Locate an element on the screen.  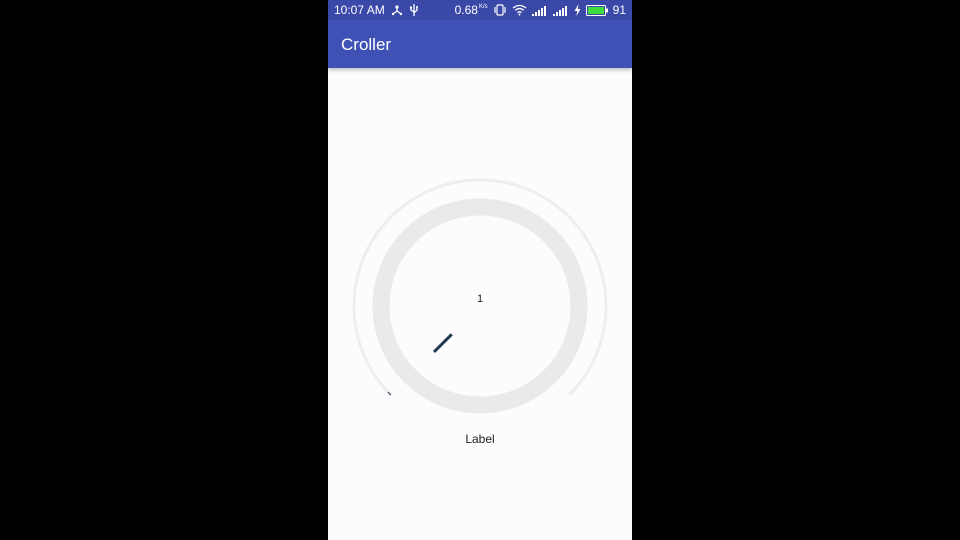
status-left: 10:07 AM is located at coordinates (376, 10).